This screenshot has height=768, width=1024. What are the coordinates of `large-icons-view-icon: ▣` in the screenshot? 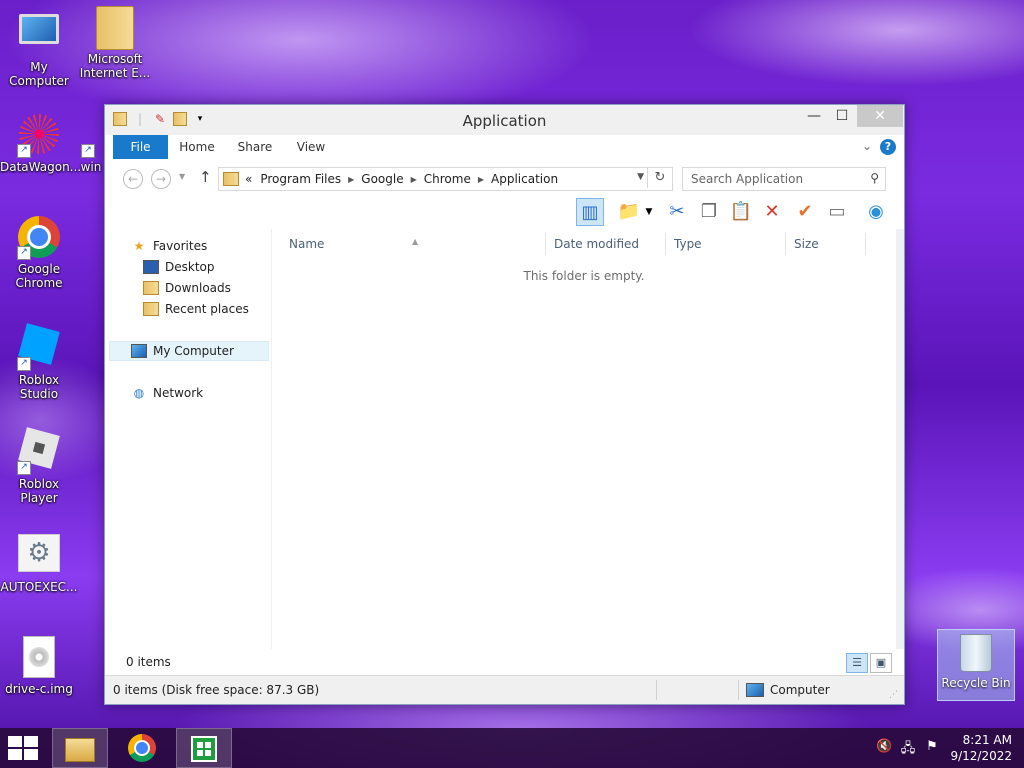 It's located at (881, 663).